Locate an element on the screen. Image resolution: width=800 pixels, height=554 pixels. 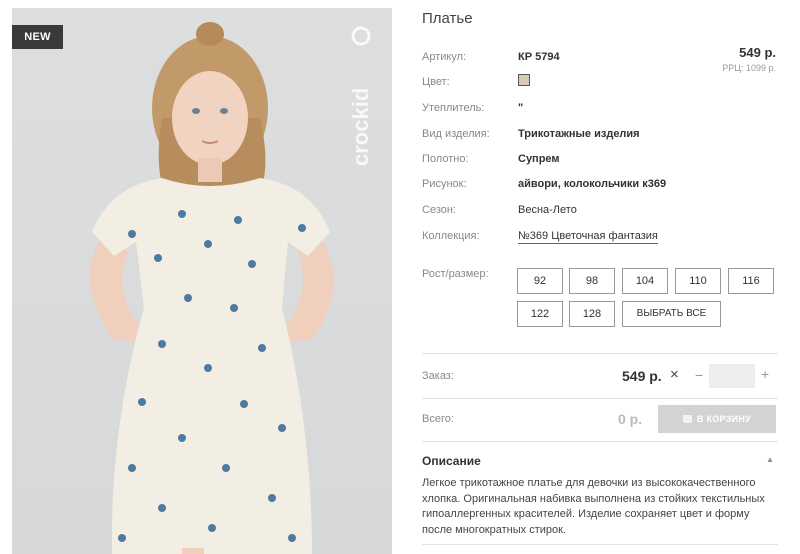
increase-quantity-button: + is located at coordinates (765, 374).